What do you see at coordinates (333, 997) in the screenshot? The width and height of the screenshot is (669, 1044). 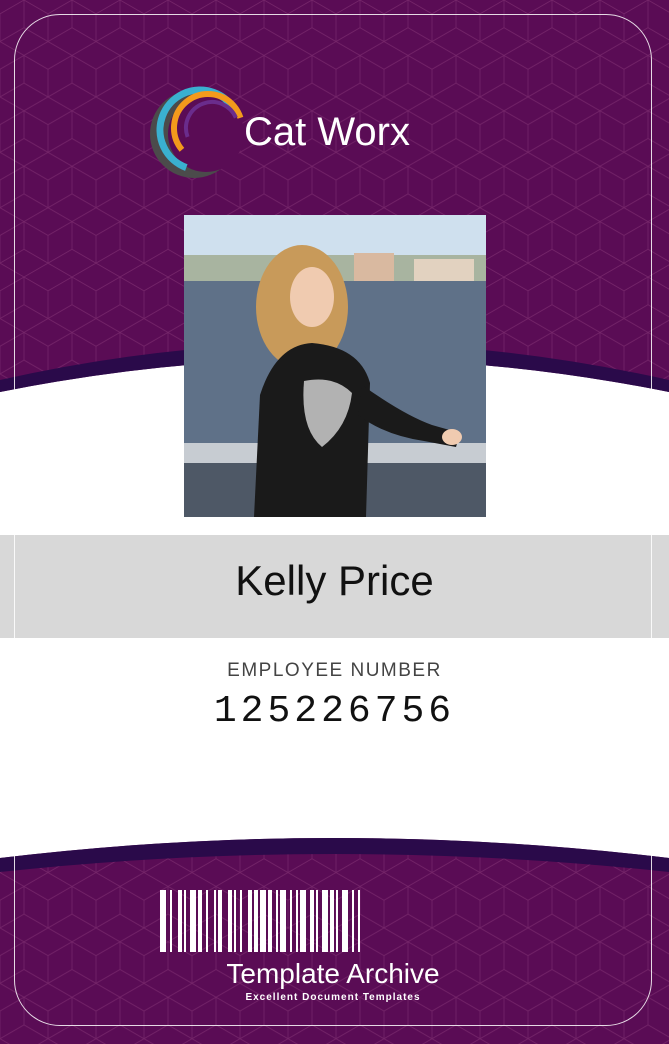 I see `footer-tagline: Excellent Document Templates` at bounding box center [333, 997].